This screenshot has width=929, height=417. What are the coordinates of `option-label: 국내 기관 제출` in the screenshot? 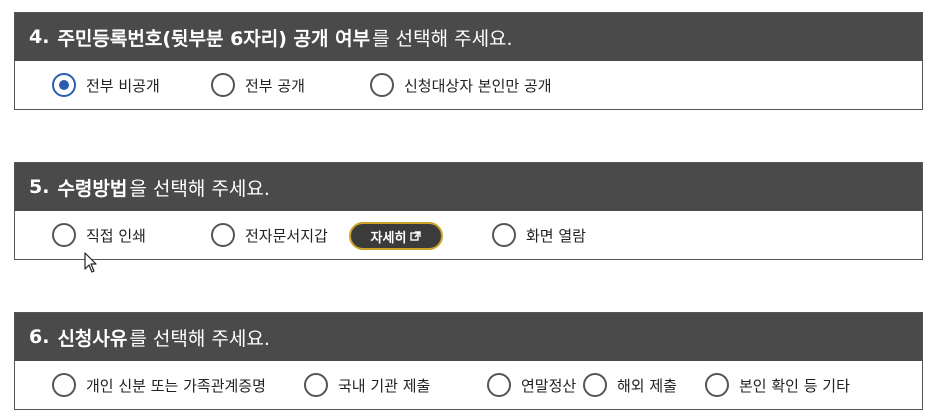 It's located at (384, 385).